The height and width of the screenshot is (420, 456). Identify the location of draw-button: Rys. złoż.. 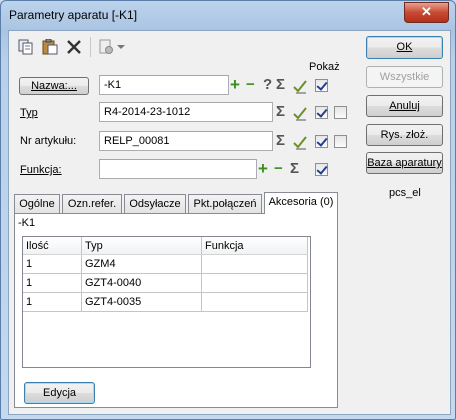
(404, 135).